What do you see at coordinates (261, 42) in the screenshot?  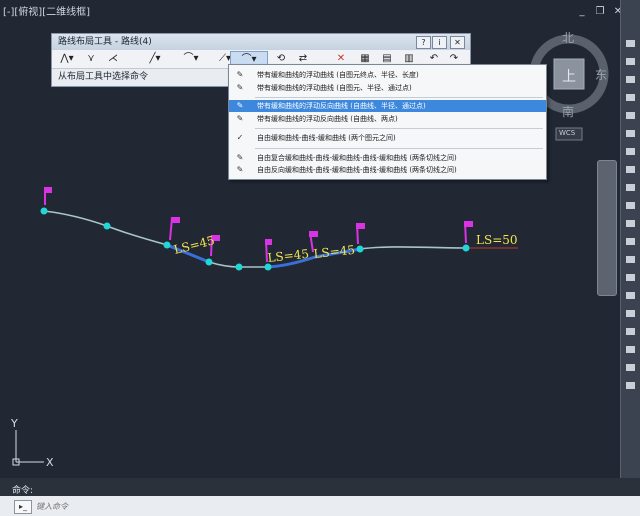 I see `palette-title-bar: 路线布局工具 - 路线(4) ? i ✕` at bounding box center [261, 42].